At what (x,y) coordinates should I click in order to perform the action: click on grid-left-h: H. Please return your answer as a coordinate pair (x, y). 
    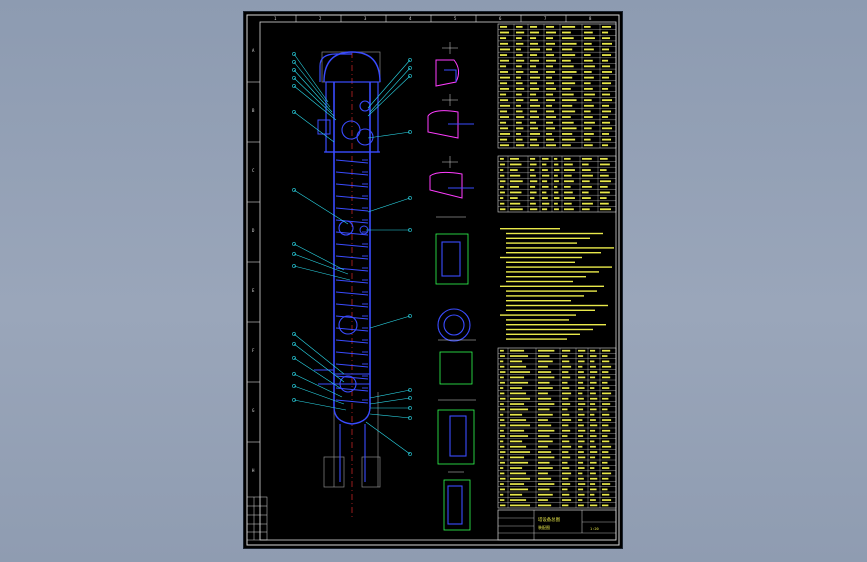
    Looking at the image, I should click on (253, 470).